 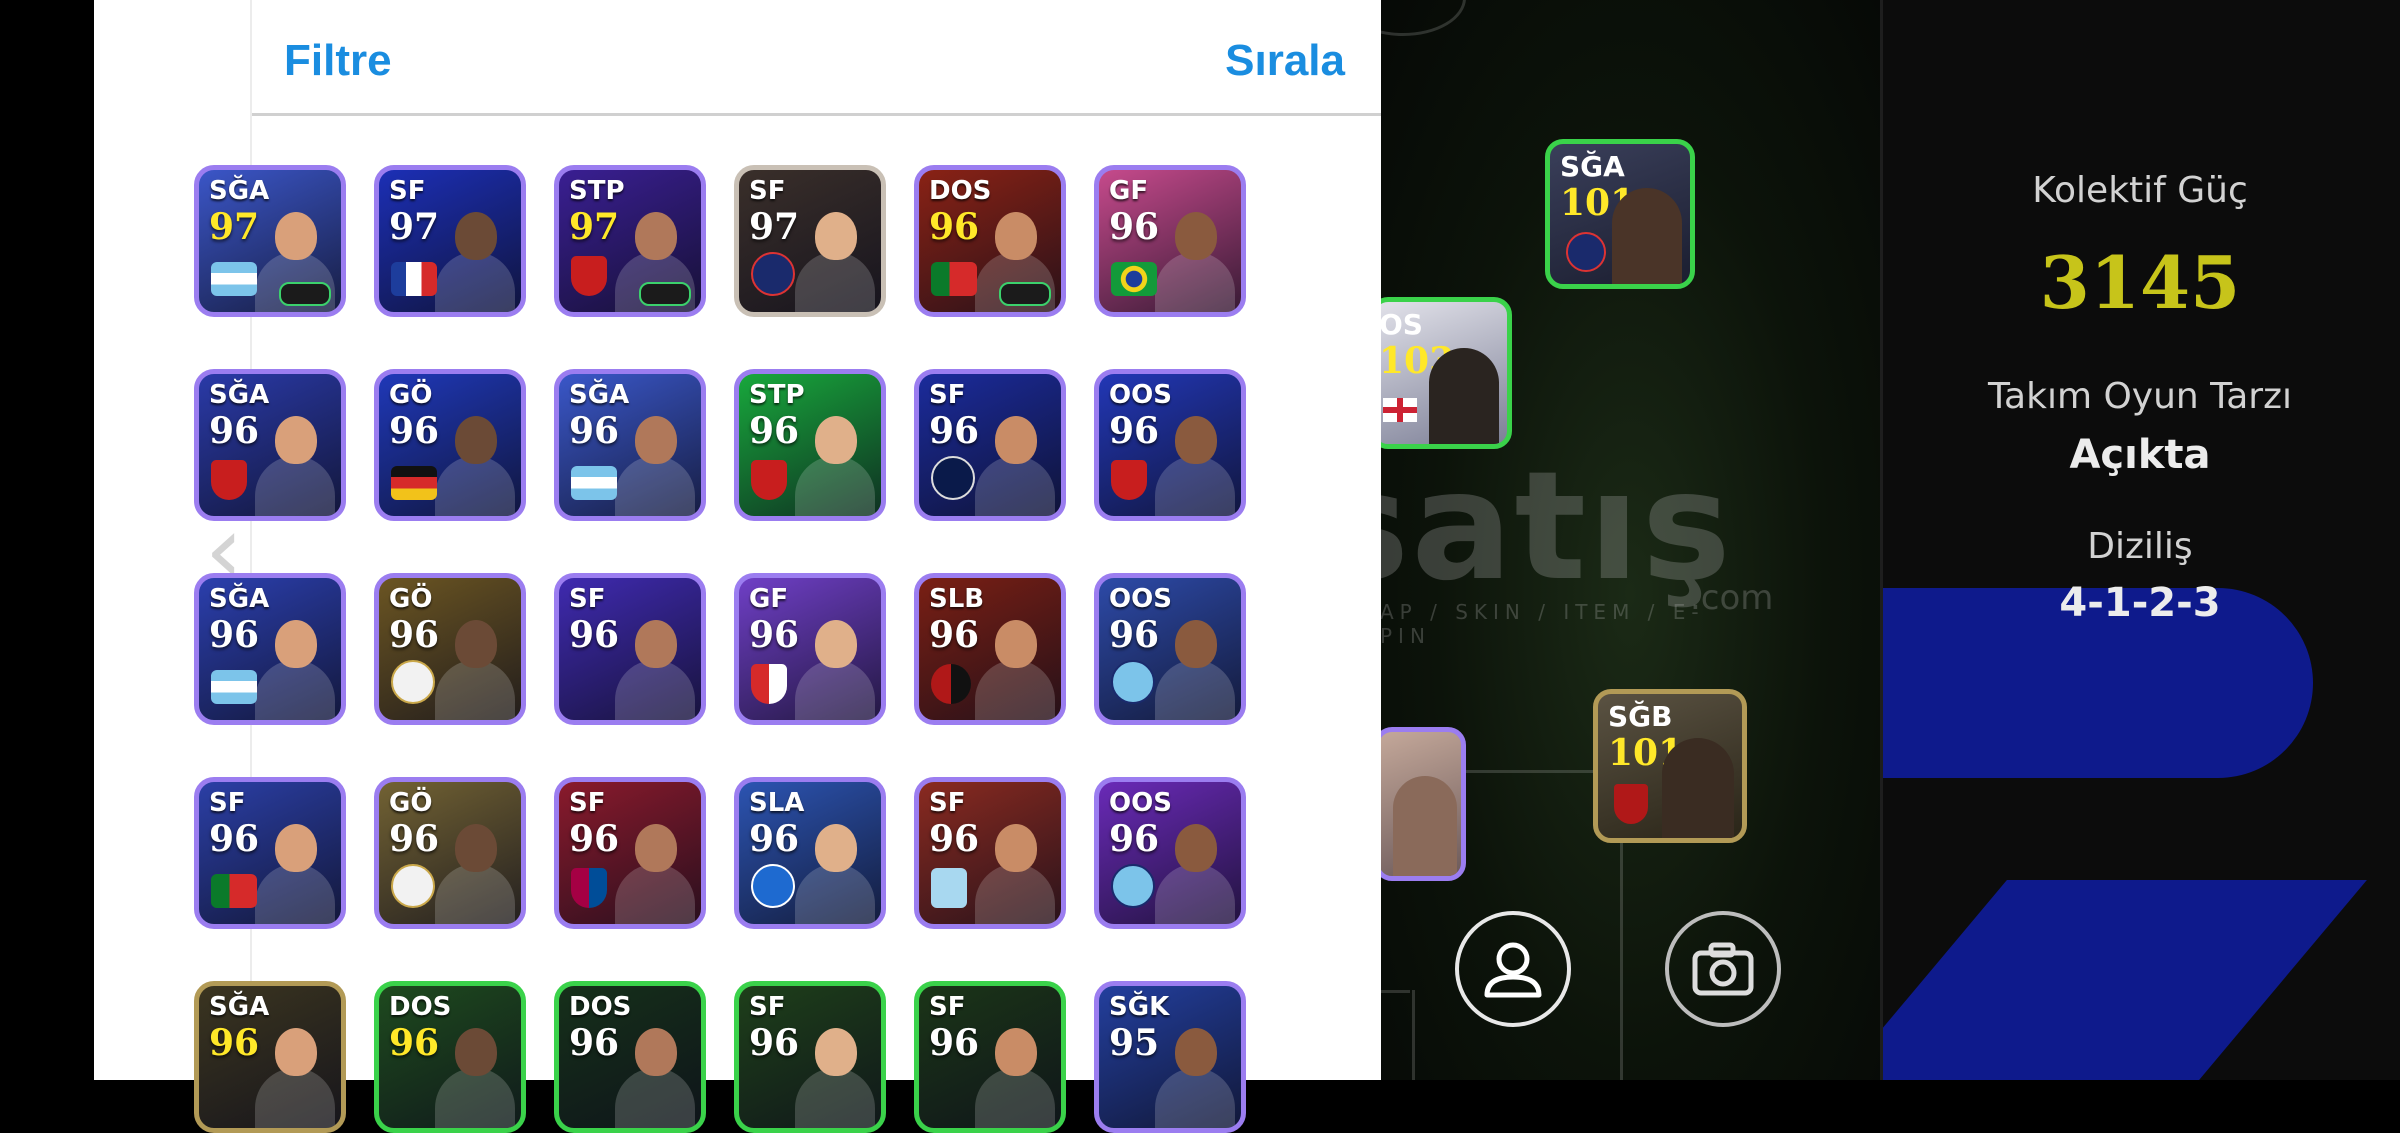 I want to click on formation-value: 4-1-2-3, so click(x=2140, y=603).